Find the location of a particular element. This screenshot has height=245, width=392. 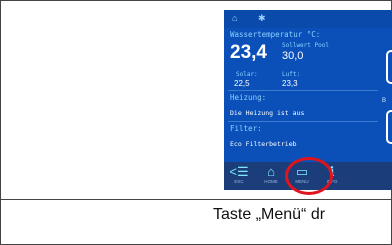

filter-status: Eco Filterbetrieb is located at coordinates (263, 144).